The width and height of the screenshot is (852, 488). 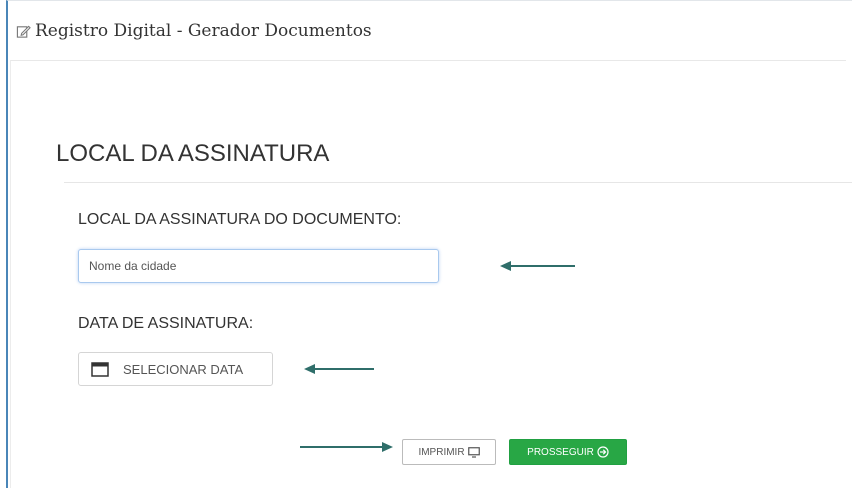 I want to click on print-label: IMPRIMIR, so click(x=441, y=452).